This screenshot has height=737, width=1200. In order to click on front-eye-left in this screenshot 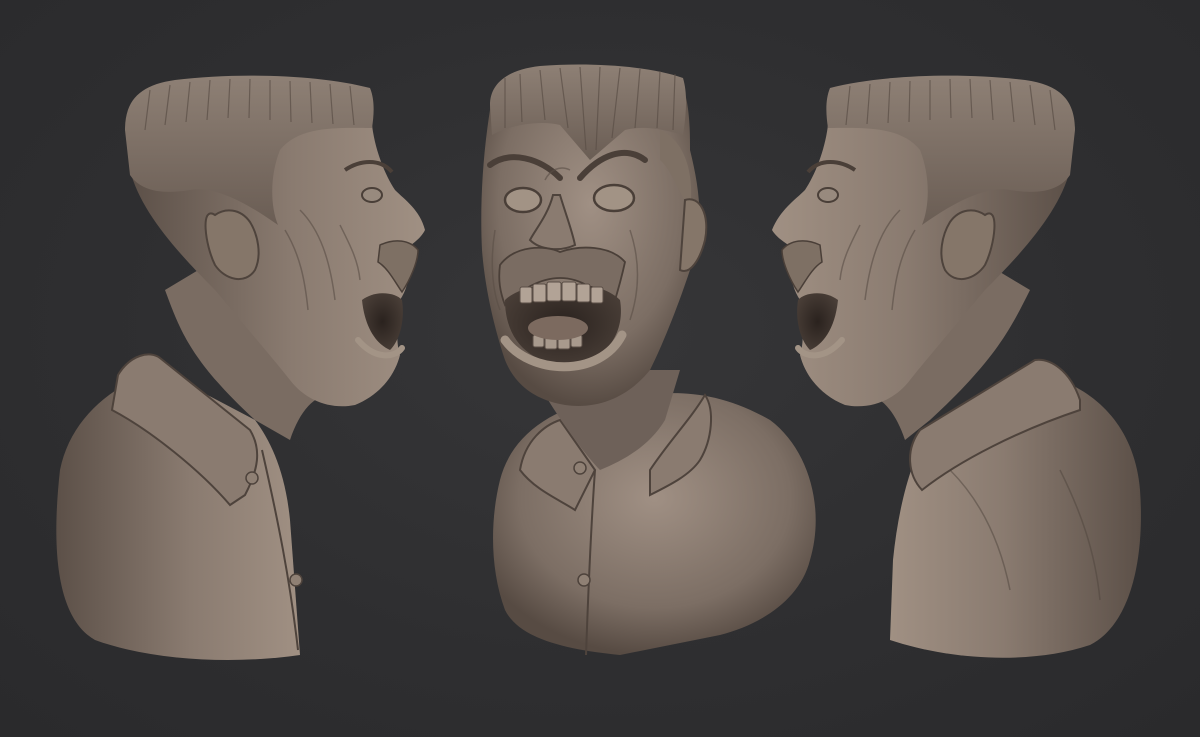, I will do `click(523, 200)`.